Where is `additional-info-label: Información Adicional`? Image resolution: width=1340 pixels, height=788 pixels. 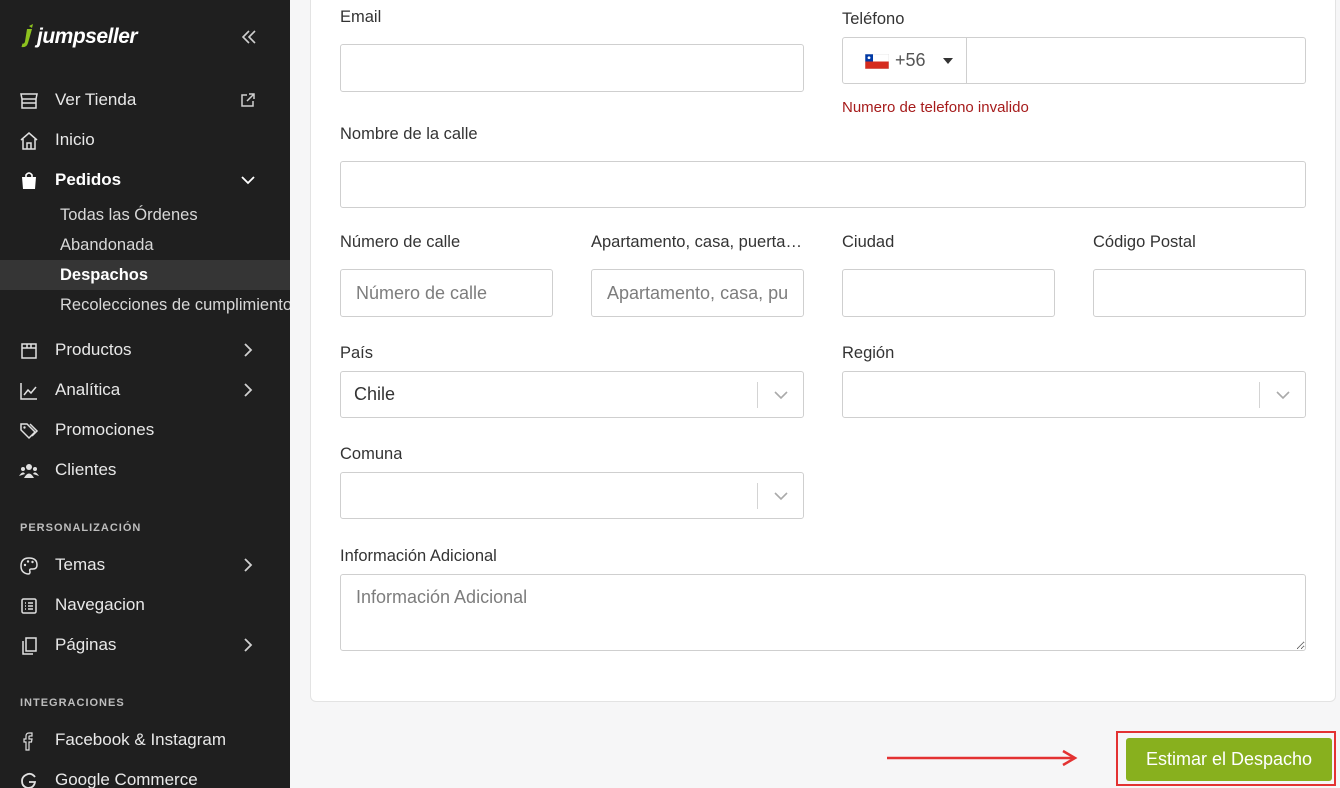
additional-info-label: Información Adicional is located at coordinates (418, 556).